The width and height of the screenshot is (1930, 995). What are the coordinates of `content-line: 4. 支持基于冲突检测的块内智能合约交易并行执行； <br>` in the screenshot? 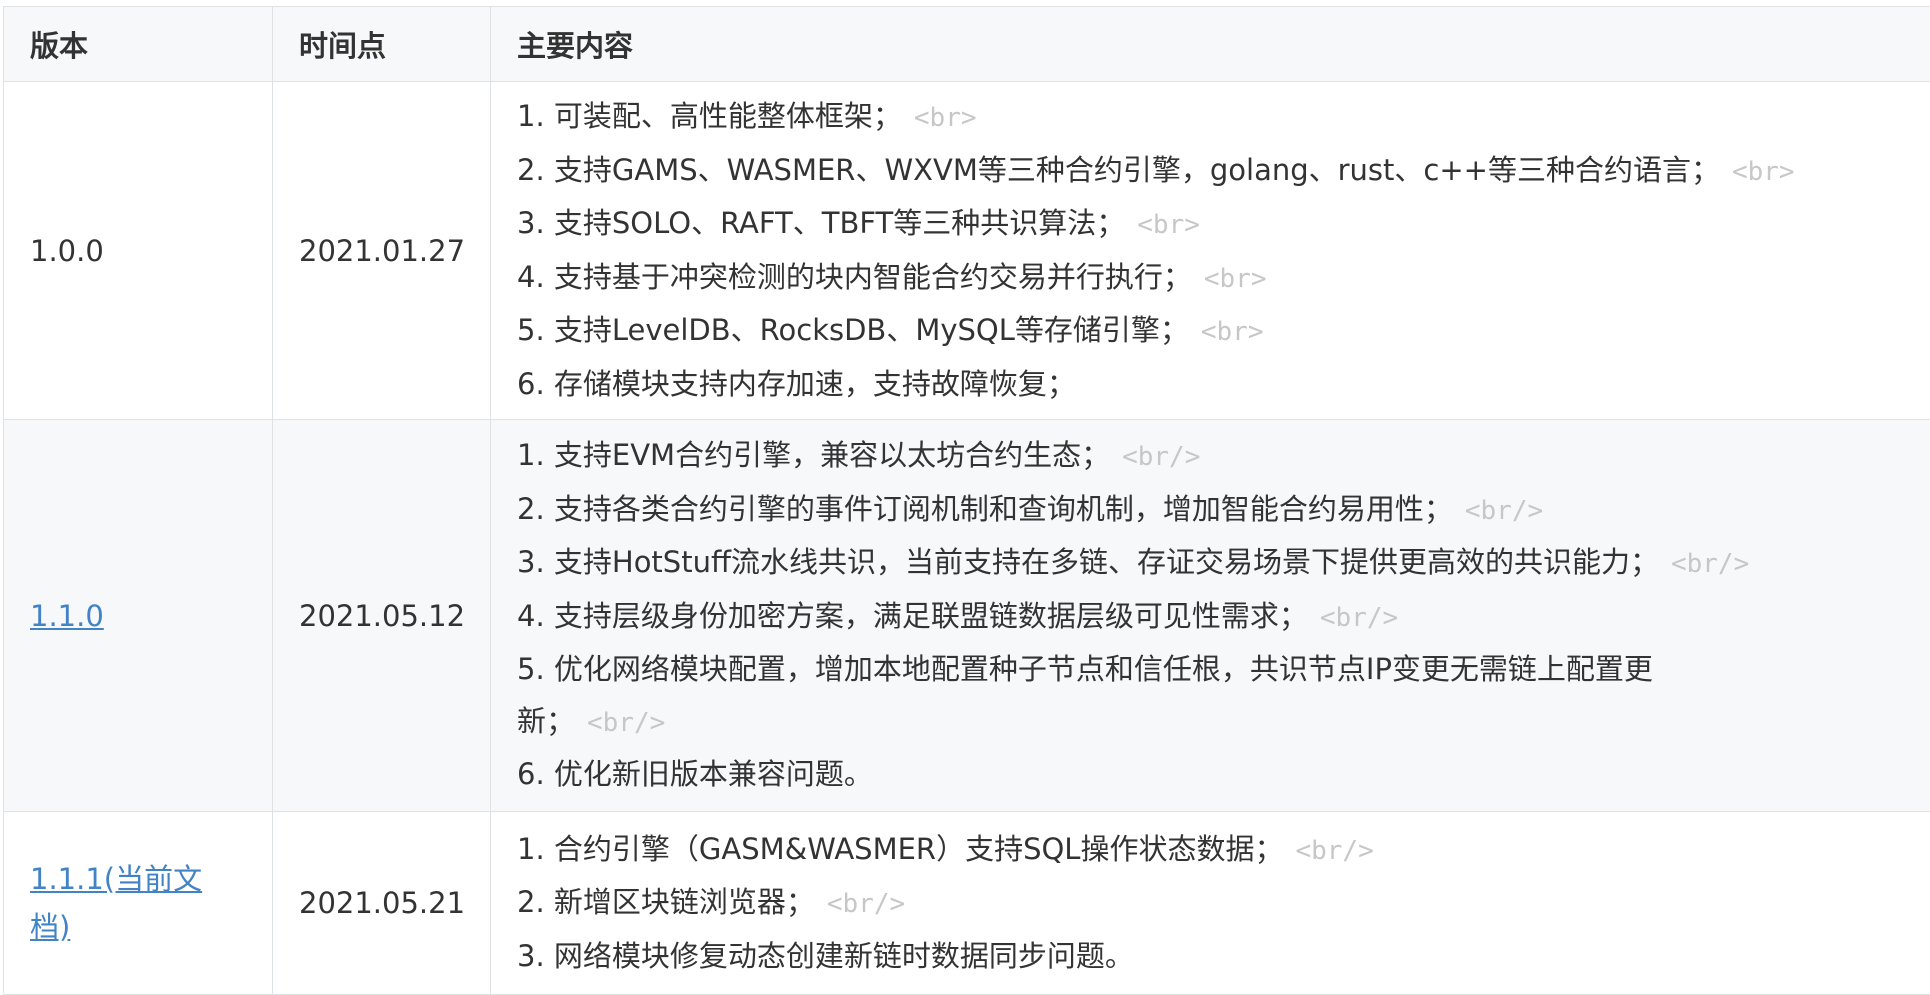 It's located at (1210, 279).